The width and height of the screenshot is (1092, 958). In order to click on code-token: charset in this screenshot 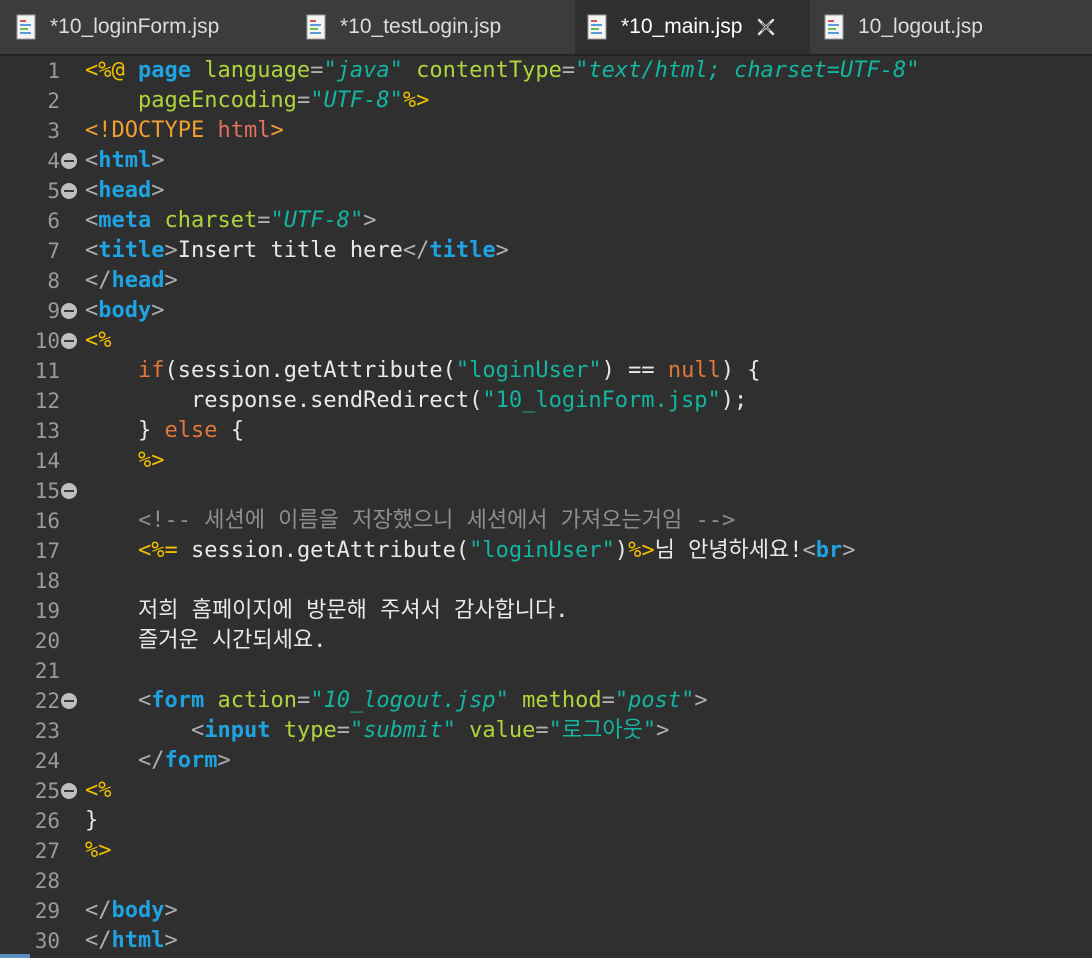, I will do `click(211, 220)`.